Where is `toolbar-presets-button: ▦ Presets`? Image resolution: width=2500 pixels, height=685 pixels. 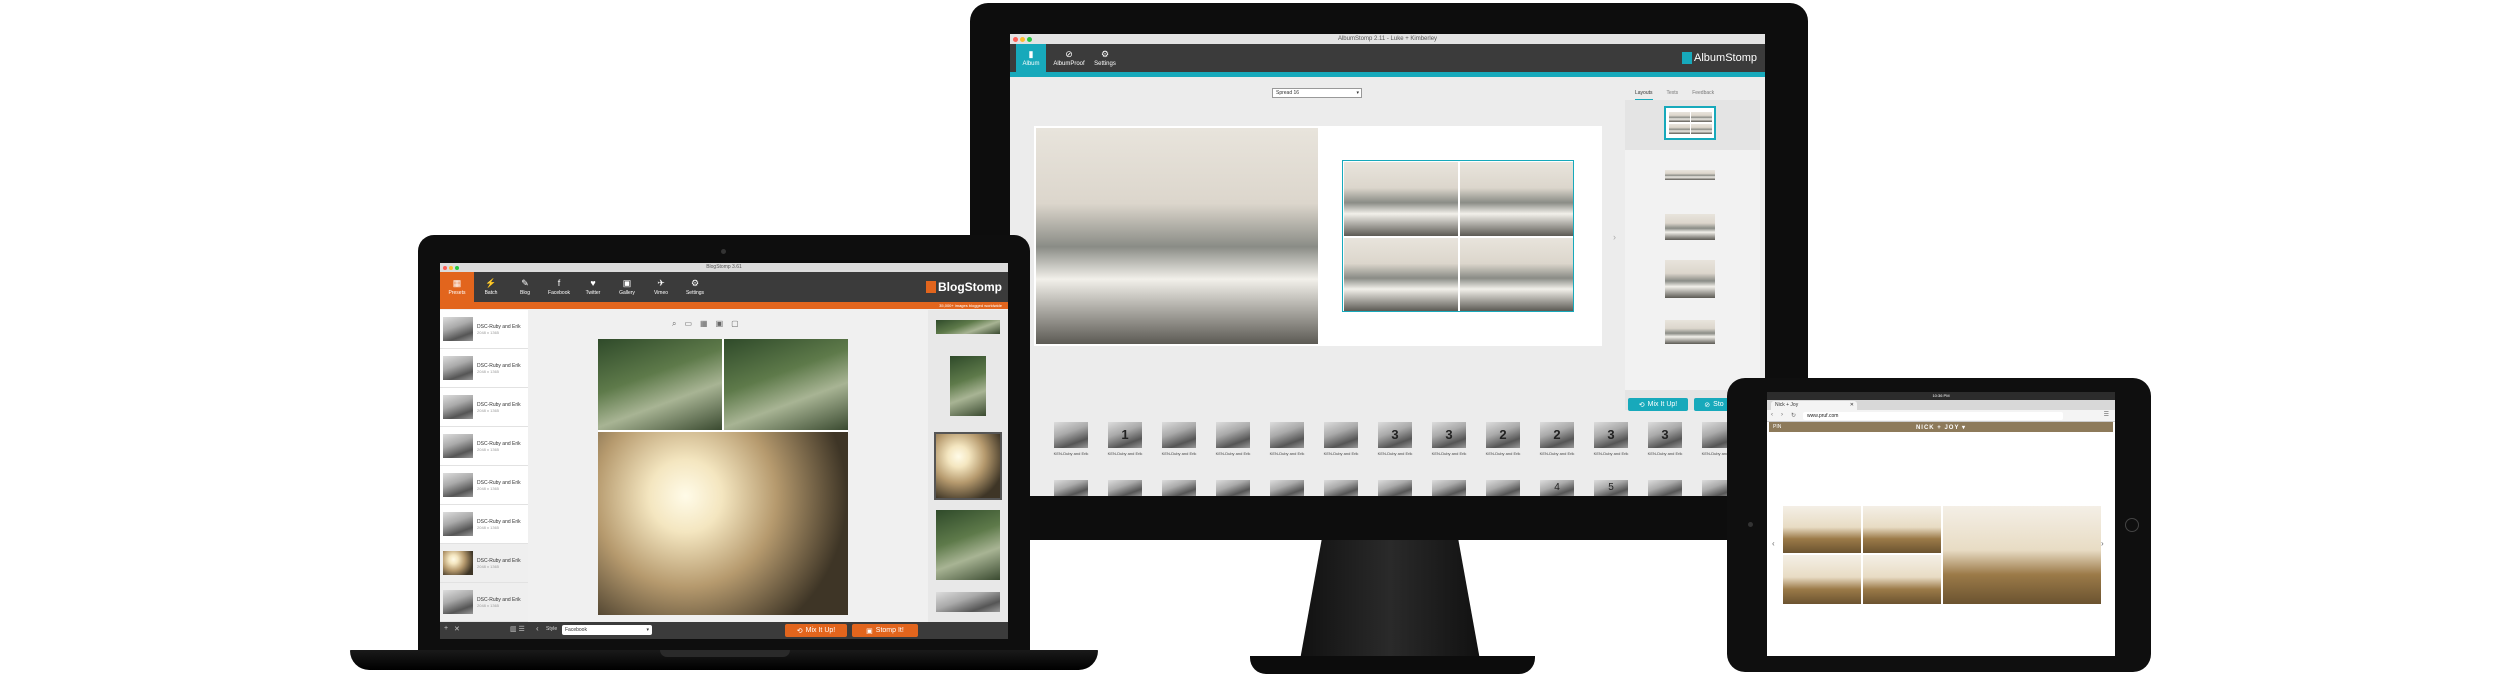 toolbar-presets-button: ▦ Presets is located at coordinates (457, 287).